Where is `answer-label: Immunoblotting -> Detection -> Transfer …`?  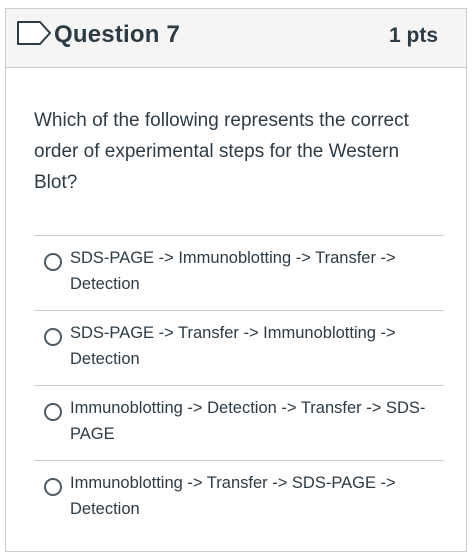 answer-label: Immunoblotting -> Detection -> Transfer … is located at coordinates (250, 421).